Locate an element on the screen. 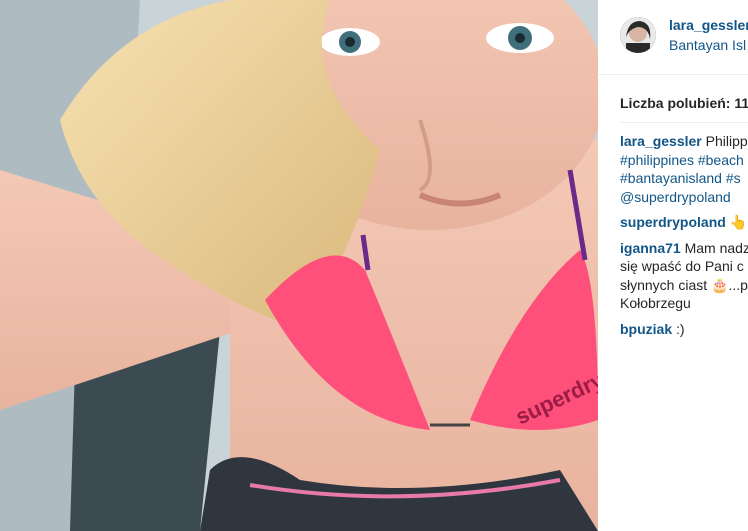  comment-text: Kołobrzegu is located at coordinates (655, 303).